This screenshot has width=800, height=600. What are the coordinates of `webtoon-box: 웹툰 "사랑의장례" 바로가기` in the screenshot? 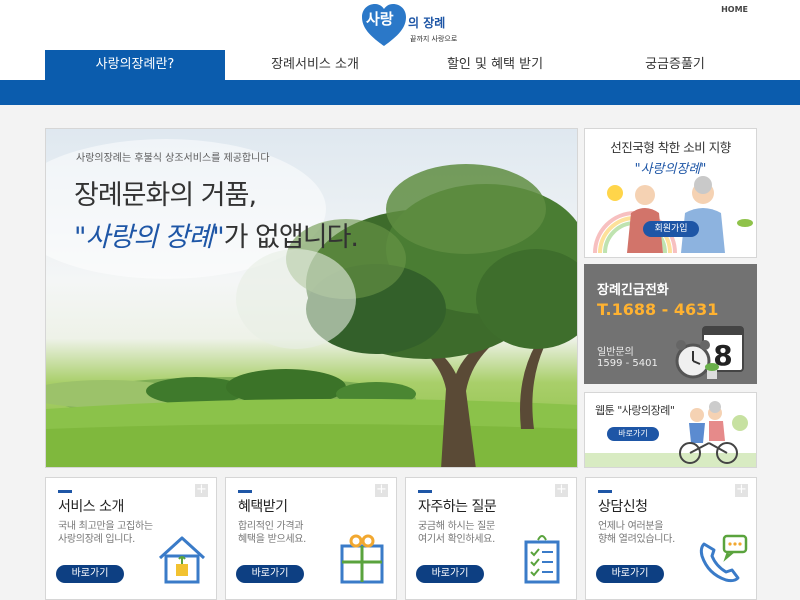 It's located at (670, 430).